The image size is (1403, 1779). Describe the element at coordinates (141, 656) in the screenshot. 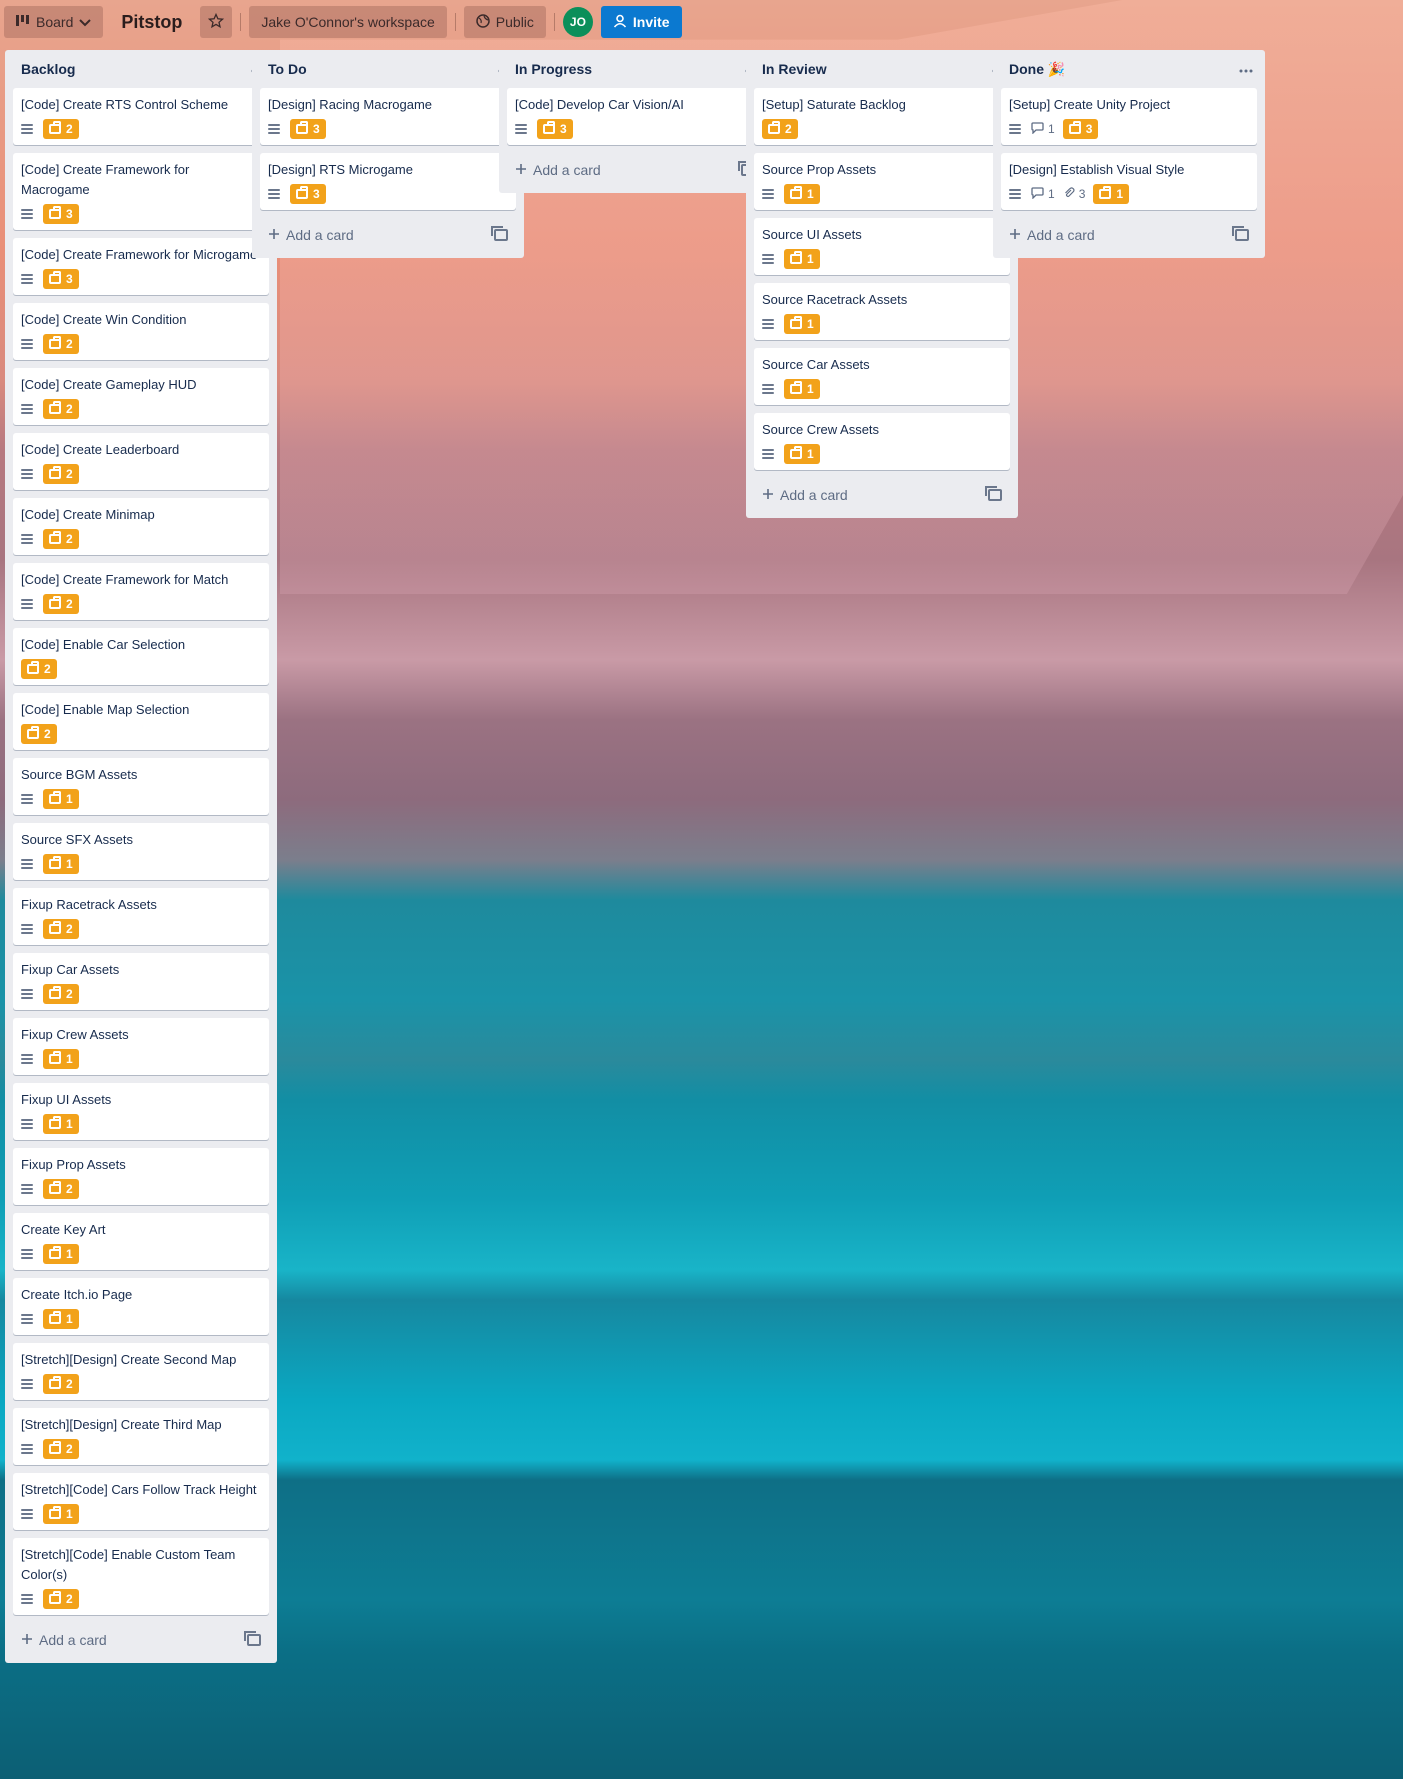

I see `card: [Code] Enable Car Selection 2` at that location.